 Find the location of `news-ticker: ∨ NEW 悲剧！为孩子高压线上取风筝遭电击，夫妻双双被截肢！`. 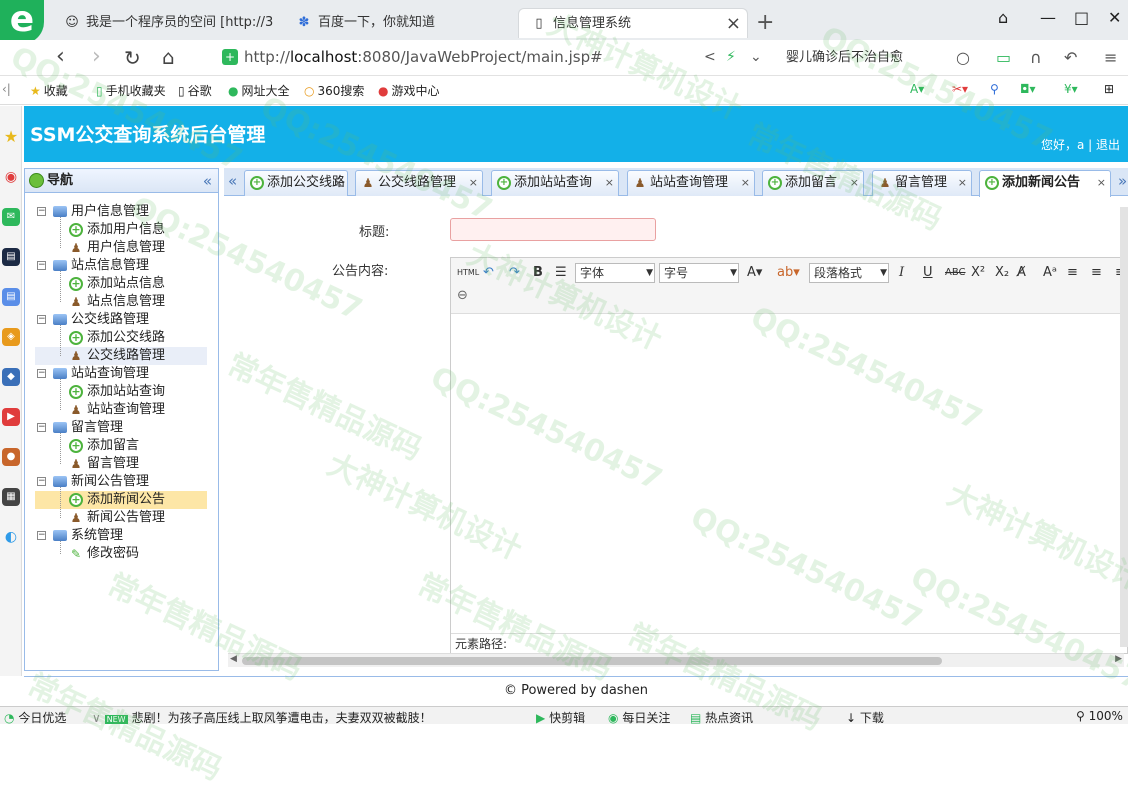

news-ticker: ∨ NEW 悲剧！为孩子高压线上取风筝遭电击，夫妻双双被截肢！ is located at coordinates (262, 717).